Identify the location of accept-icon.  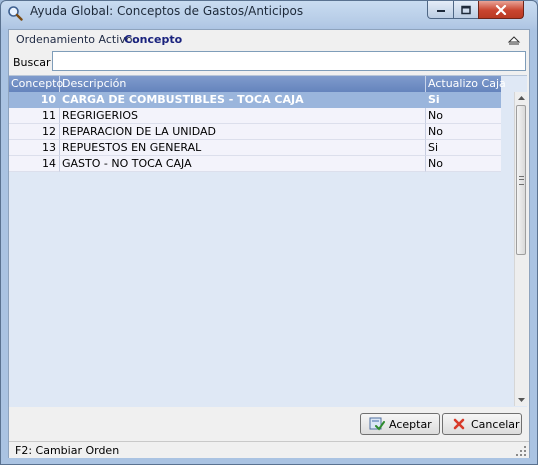
(377, 424).